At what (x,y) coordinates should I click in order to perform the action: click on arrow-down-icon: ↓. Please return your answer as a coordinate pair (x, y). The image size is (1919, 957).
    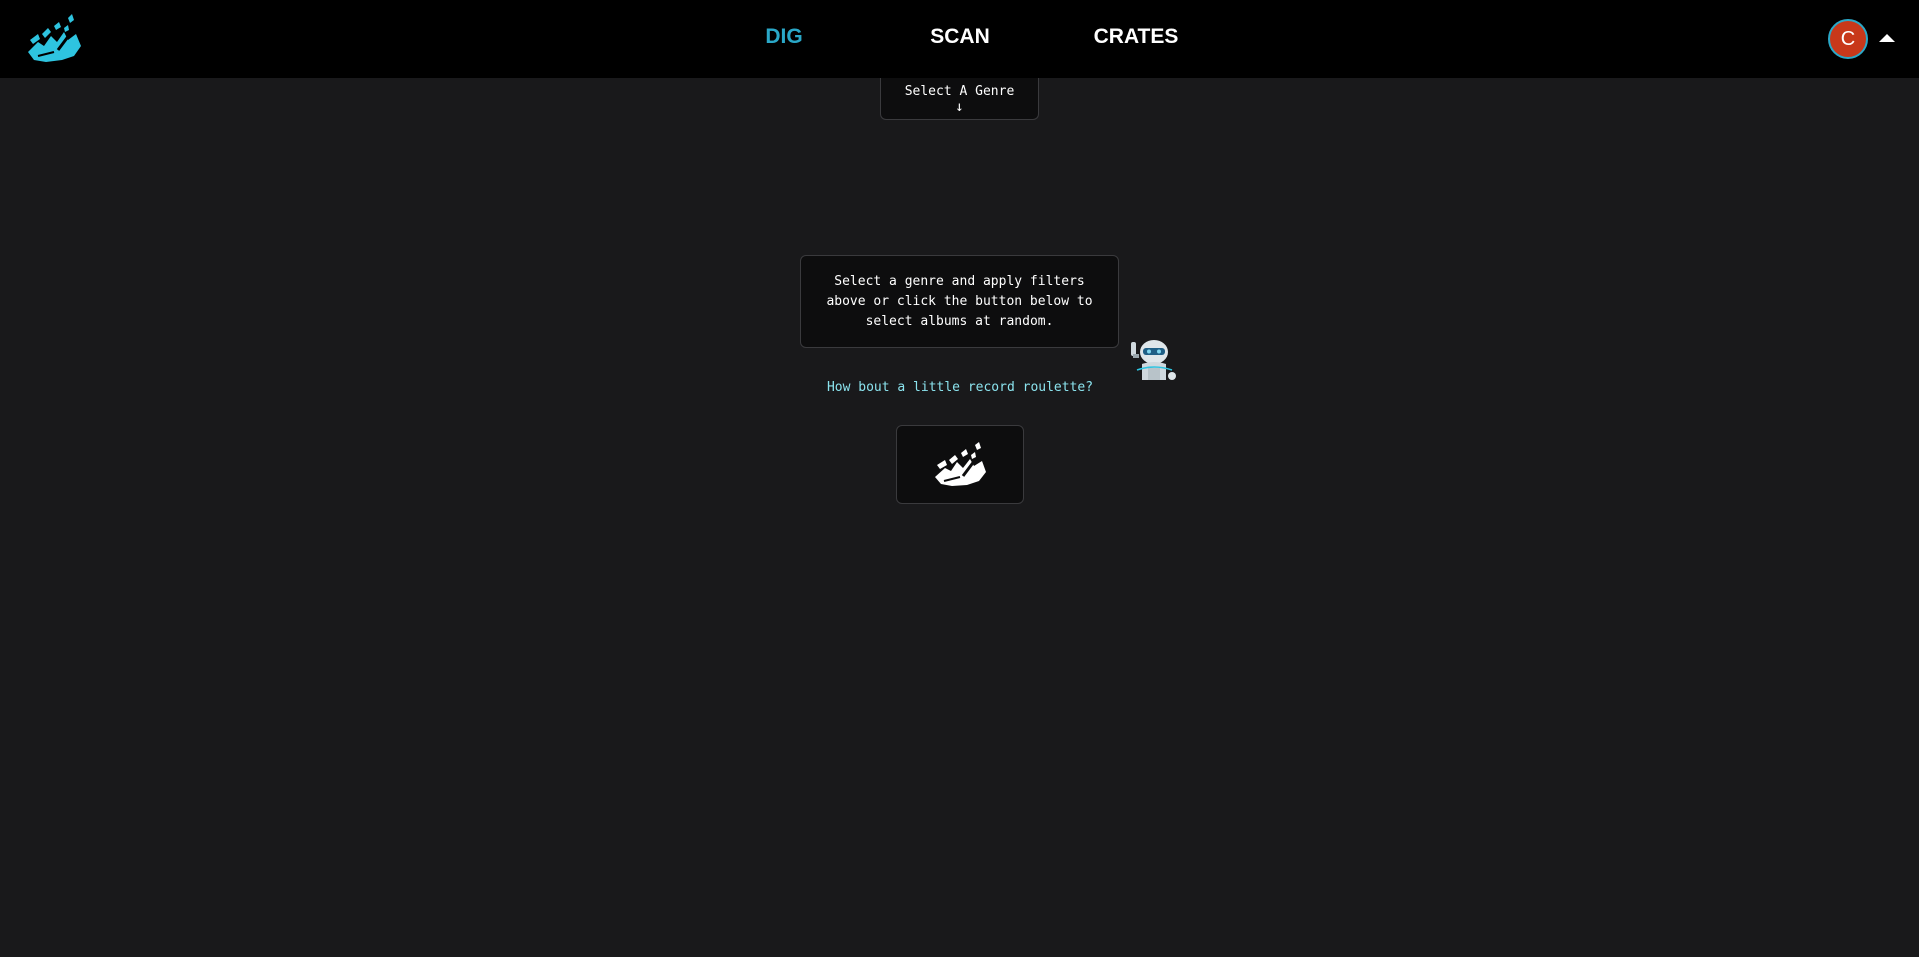
    Looking at the image, I should click on (959, 107).